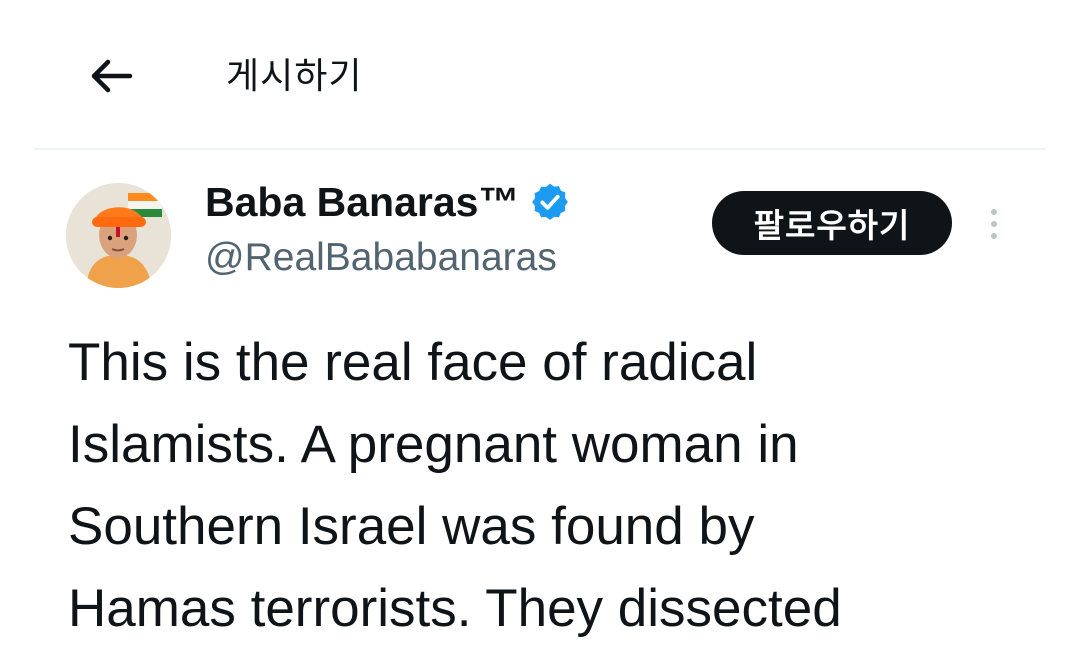 The image size is (1079, 650). I want to click on author-block: Baba Banaras™ @RealBababanaras, so click(388, 230).